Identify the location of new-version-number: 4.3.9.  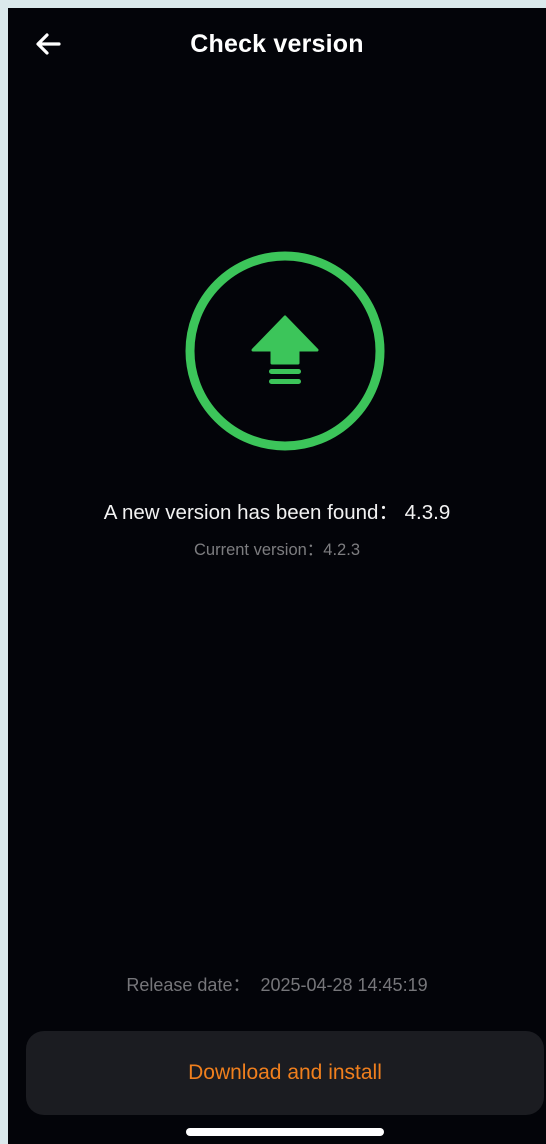
(427, 512).